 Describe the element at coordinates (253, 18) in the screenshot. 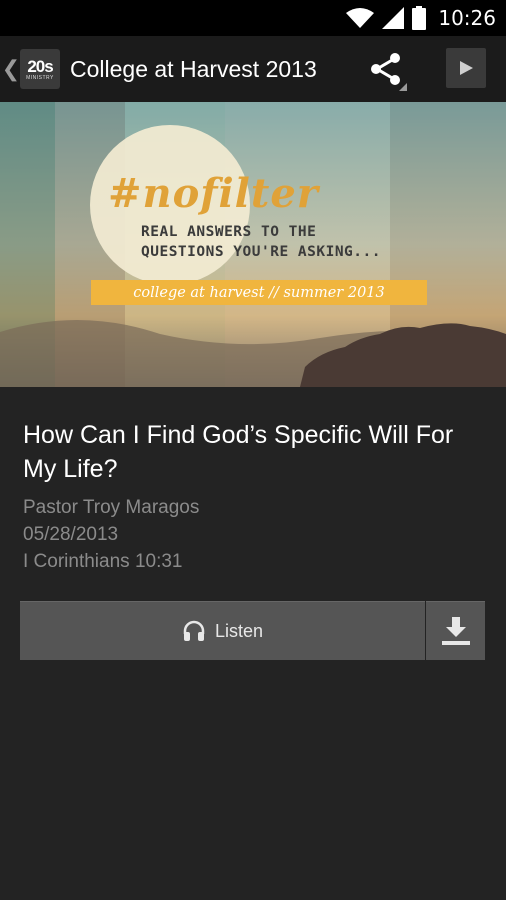

I see `status-bar: 10:26` at that location.